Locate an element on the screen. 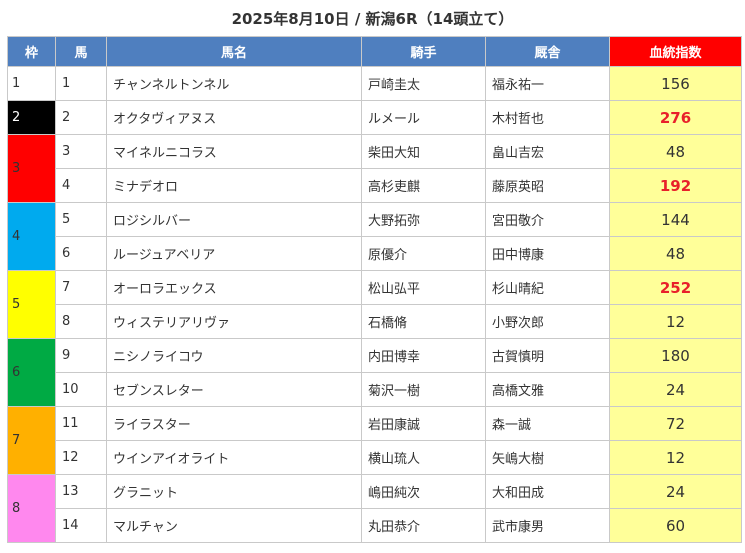 The width and height of the screenshot is (745, 553). jockey-cell: ルメール is located at coordinates (423, 117).